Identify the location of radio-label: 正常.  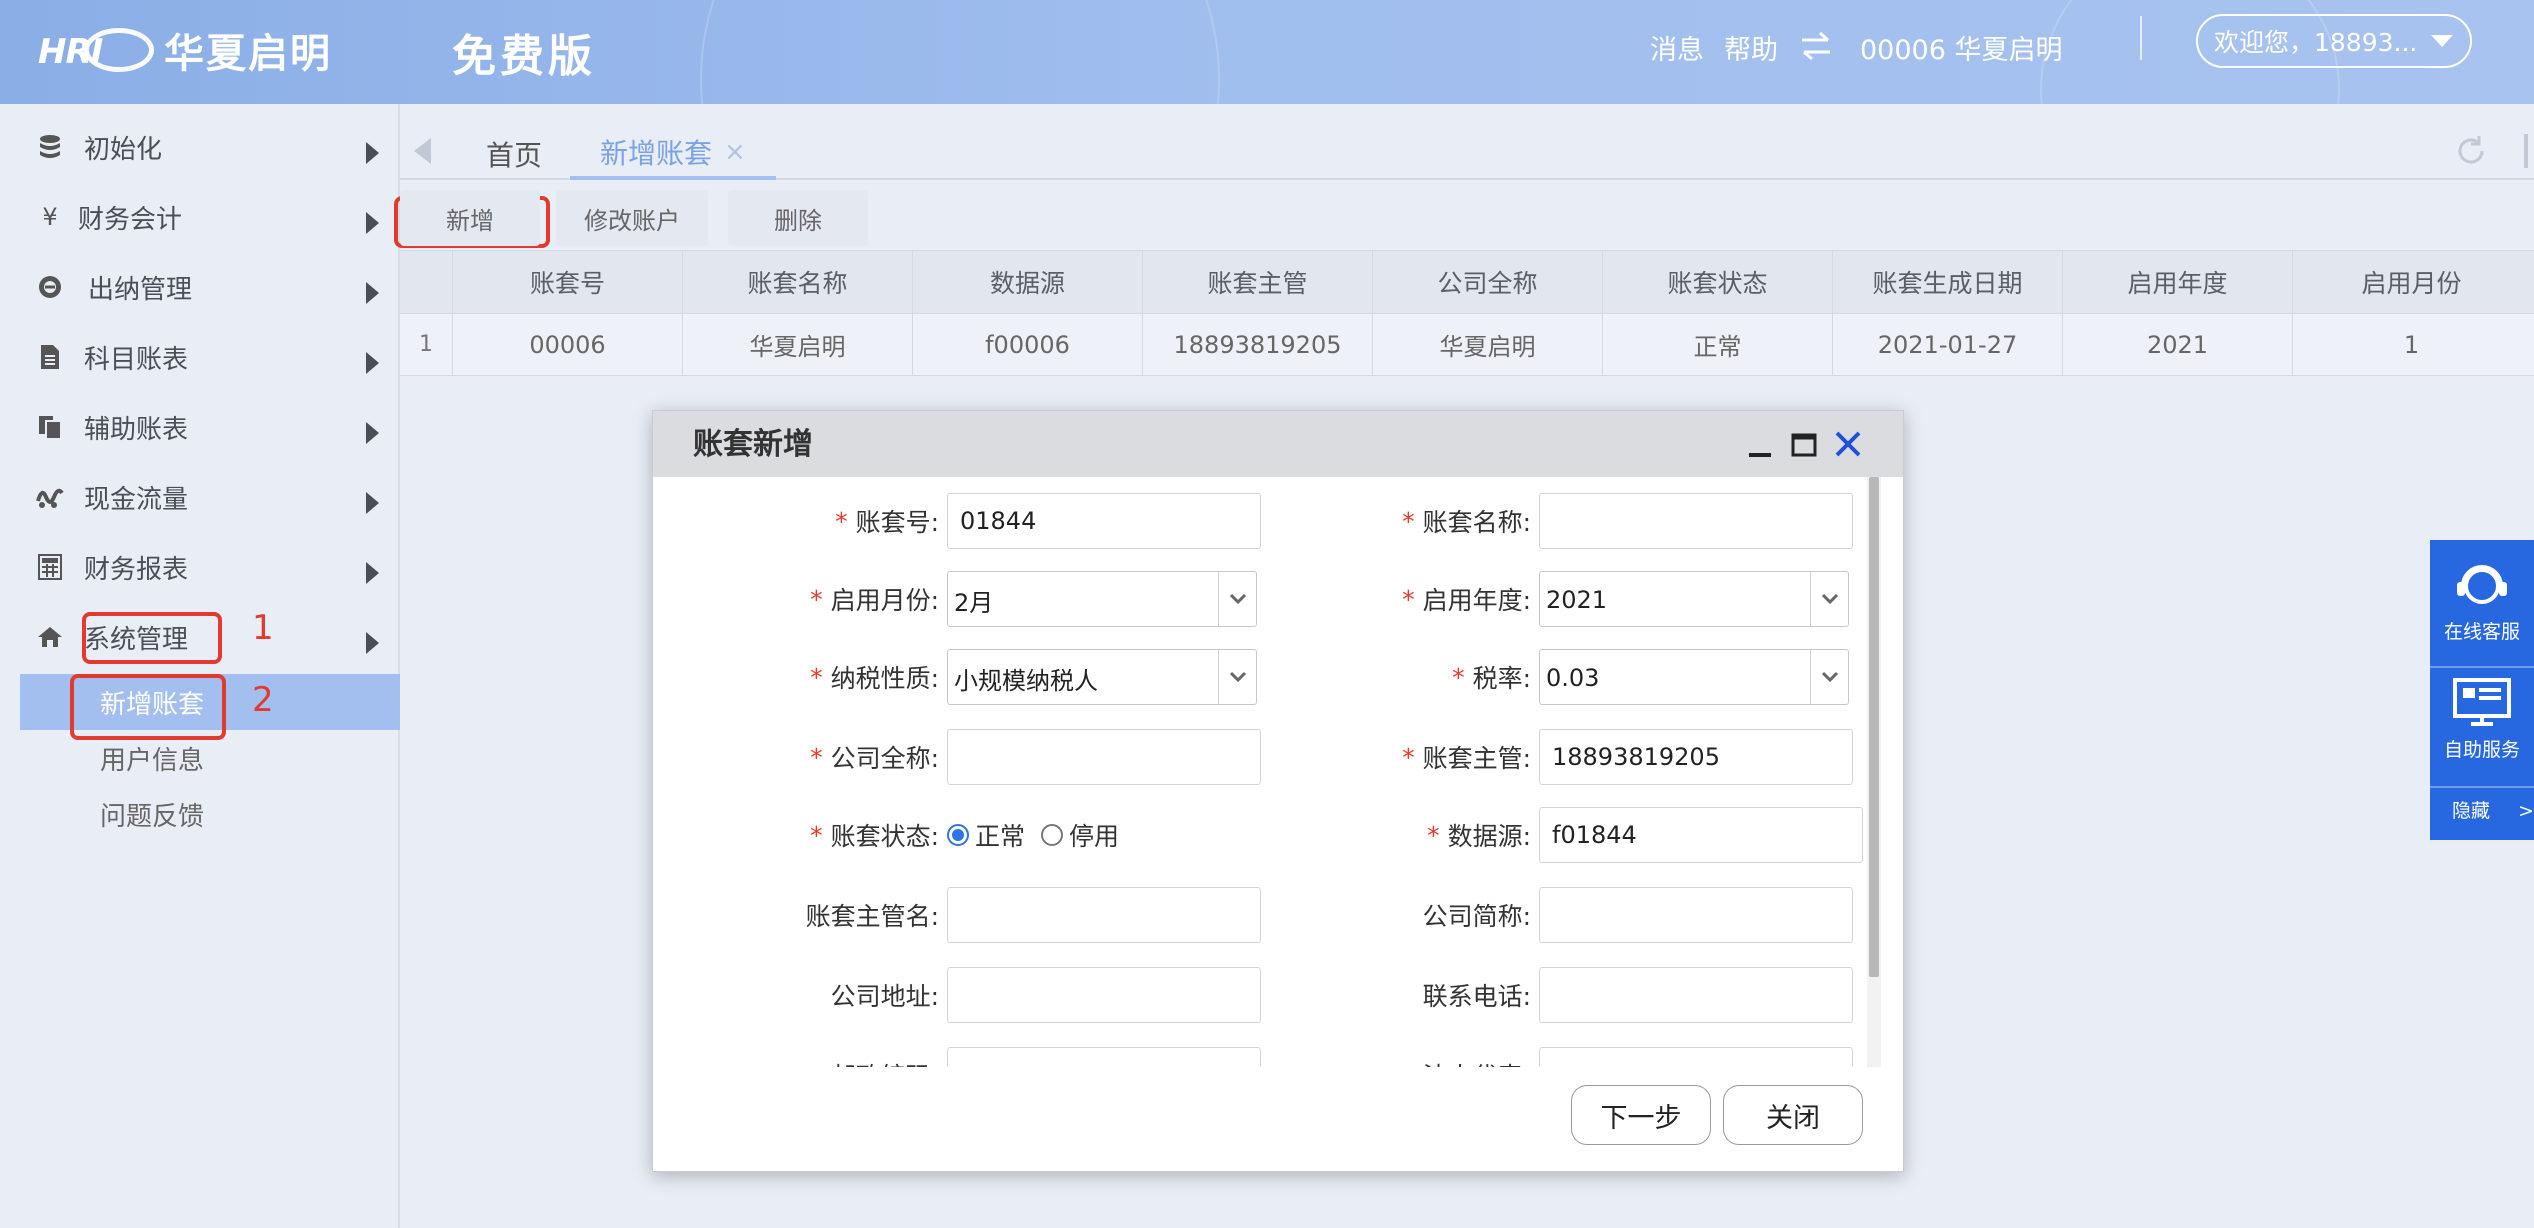
(1000, 835).